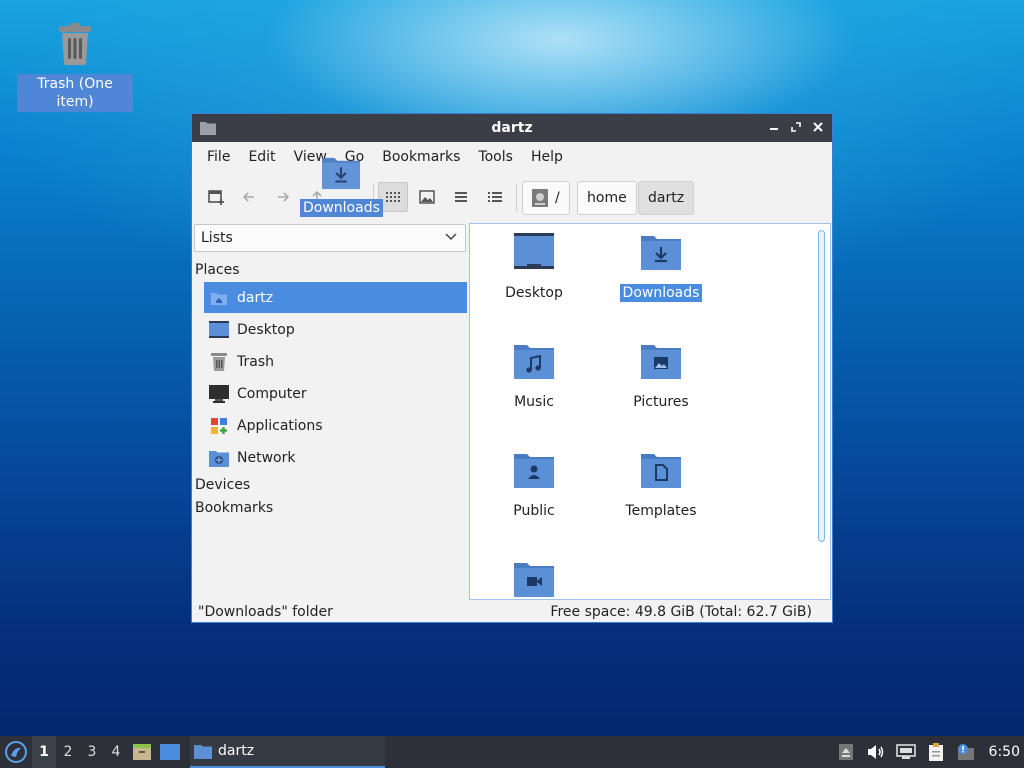 The image size is (1024, 768). I want to click on close-button, so click(818, 127).